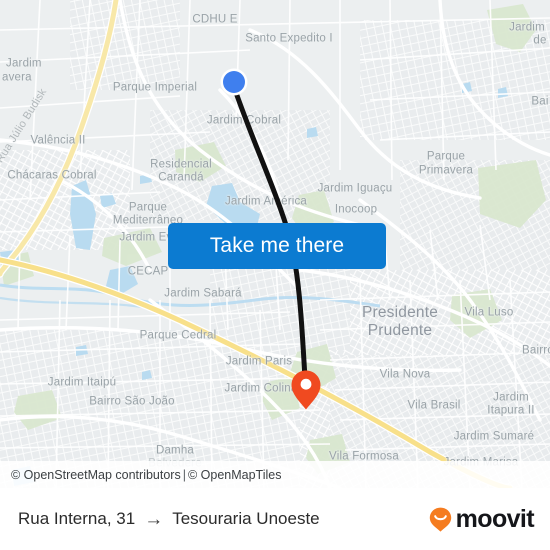 This screenshot has width=550, height=550. Describe the element at coordinates (246, 518) in the screenshot. I see `trip-destination-label: Tesouraria Unoeste` at that location.